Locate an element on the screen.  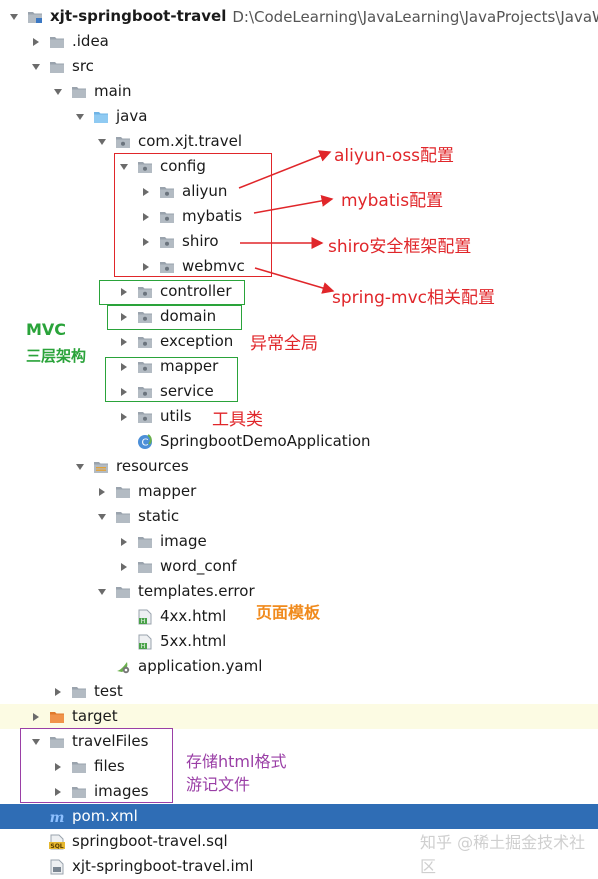
tree-row-label: application.yaml is located at coordinates (200, 666).